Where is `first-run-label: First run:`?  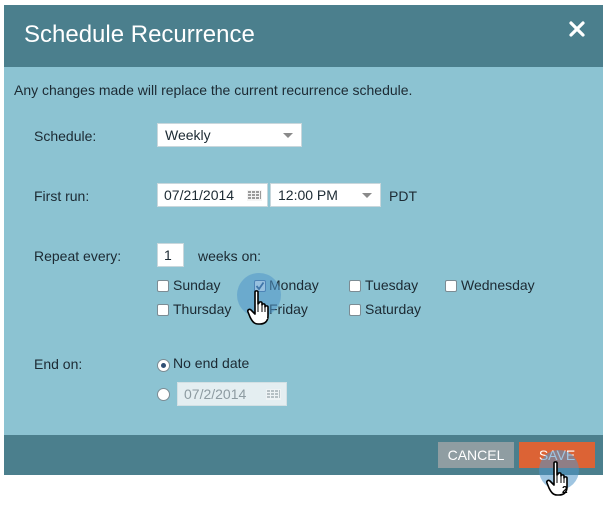
first-run-label: First run: is located at coordinates (62, 196).